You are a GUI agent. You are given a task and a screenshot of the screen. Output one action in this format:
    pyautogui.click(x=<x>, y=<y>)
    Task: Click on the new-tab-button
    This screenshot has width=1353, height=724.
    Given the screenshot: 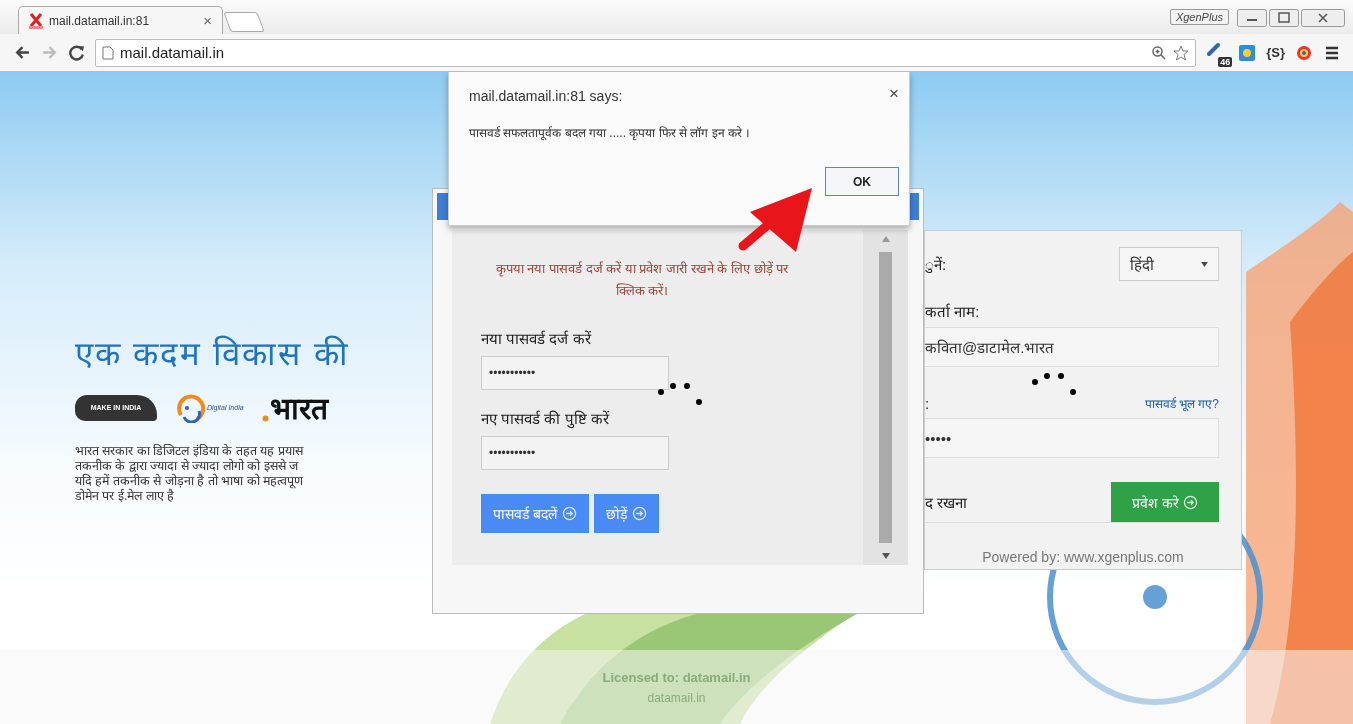 What is the action you would take?
    pyautogui.click(x=244, y=22)
    